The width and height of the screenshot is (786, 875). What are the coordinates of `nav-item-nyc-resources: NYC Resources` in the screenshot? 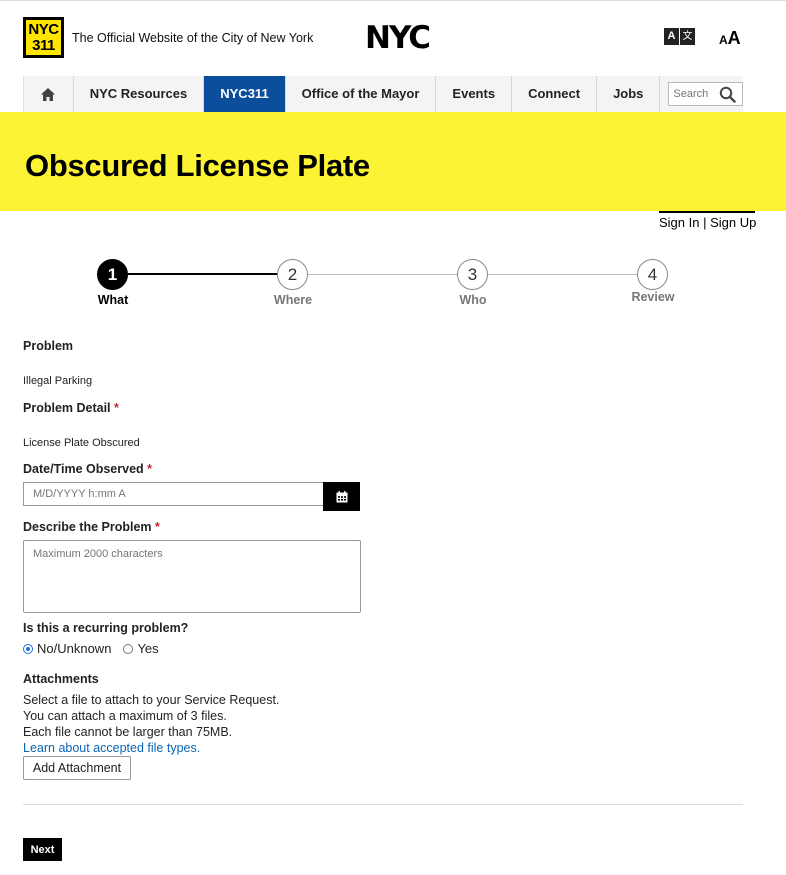 It's located at (139, 94).